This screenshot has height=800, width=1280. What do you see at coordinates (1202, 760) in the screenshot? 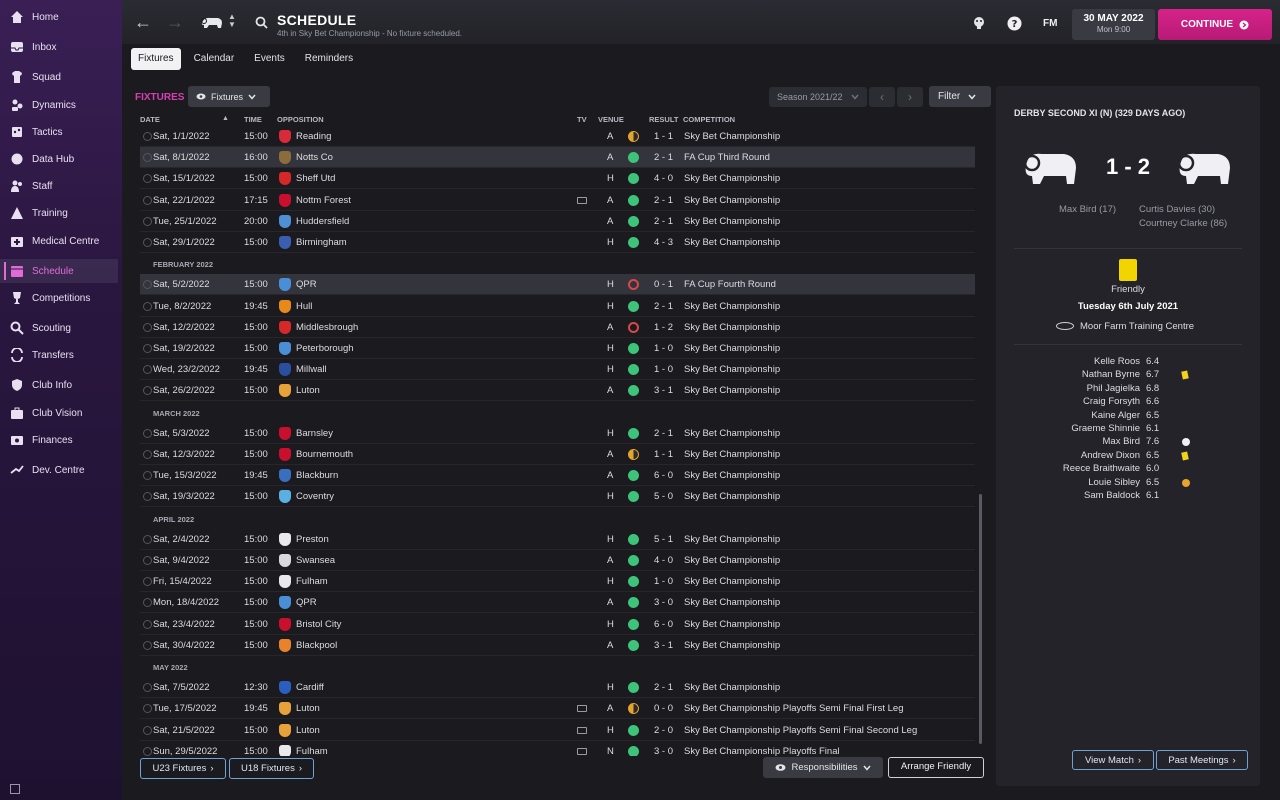
I see `past-meetings-button: Past Meetings ›` at bounding box center [1202, 760].